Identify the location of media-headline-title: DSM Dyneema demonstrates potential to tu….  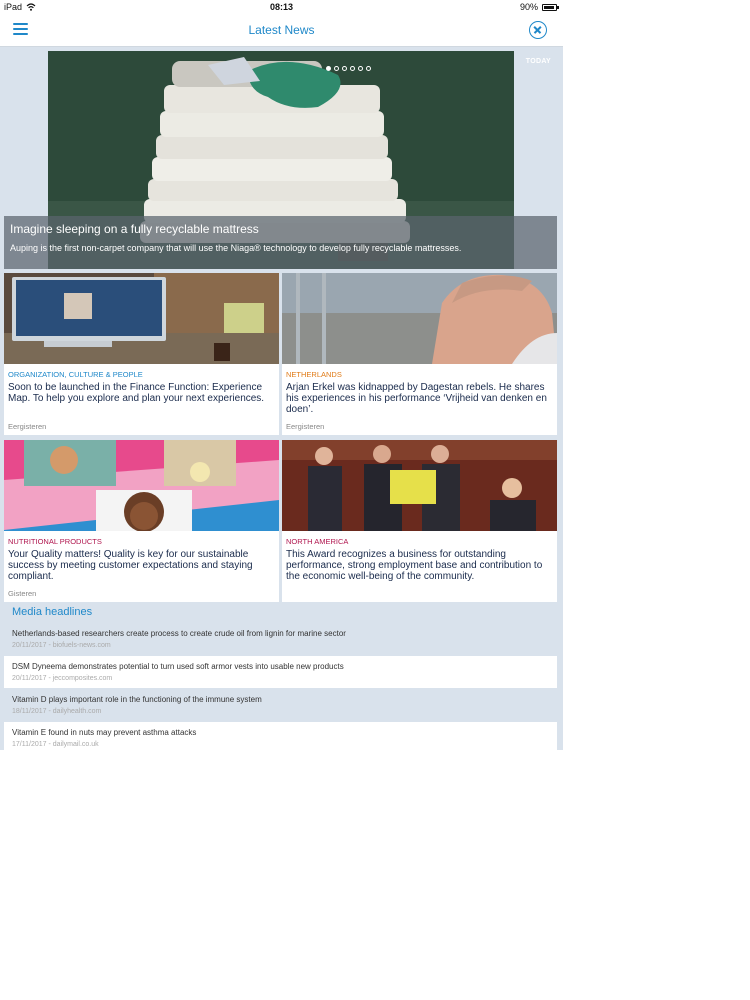
(178, 666).